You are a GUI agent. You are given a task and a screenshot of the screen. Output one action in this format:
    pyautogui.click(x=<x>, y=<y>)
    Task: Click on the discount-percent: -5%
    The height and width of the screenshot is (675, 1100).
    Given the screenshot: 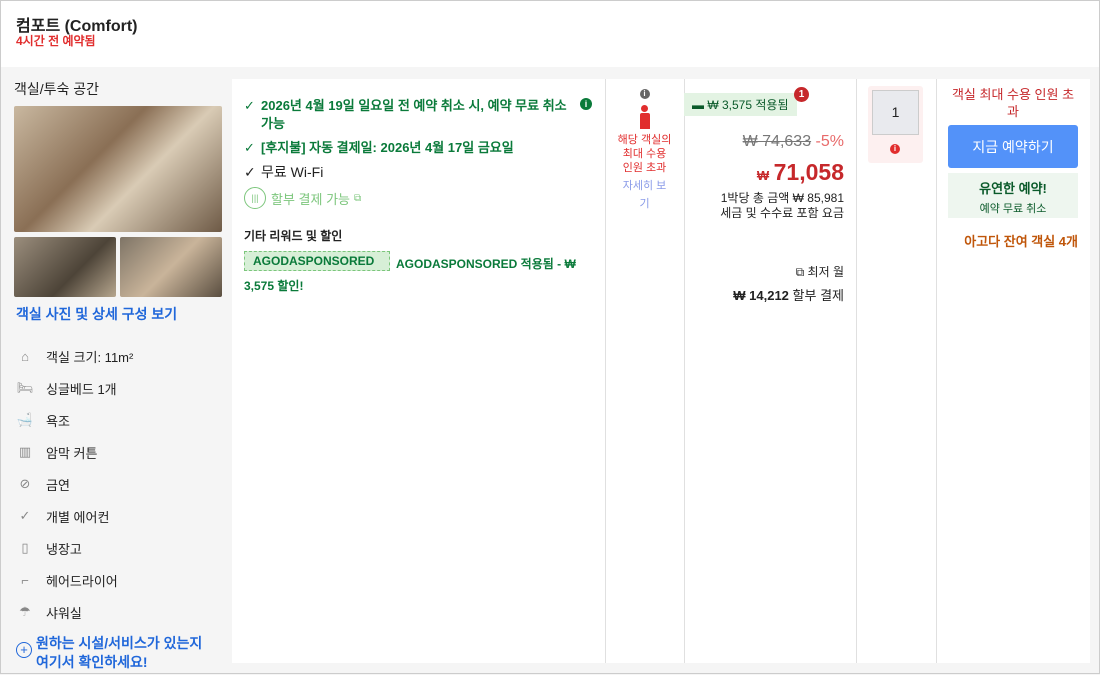 What is the action you would take?
    pyautogui.click(x=829, y=141)
    